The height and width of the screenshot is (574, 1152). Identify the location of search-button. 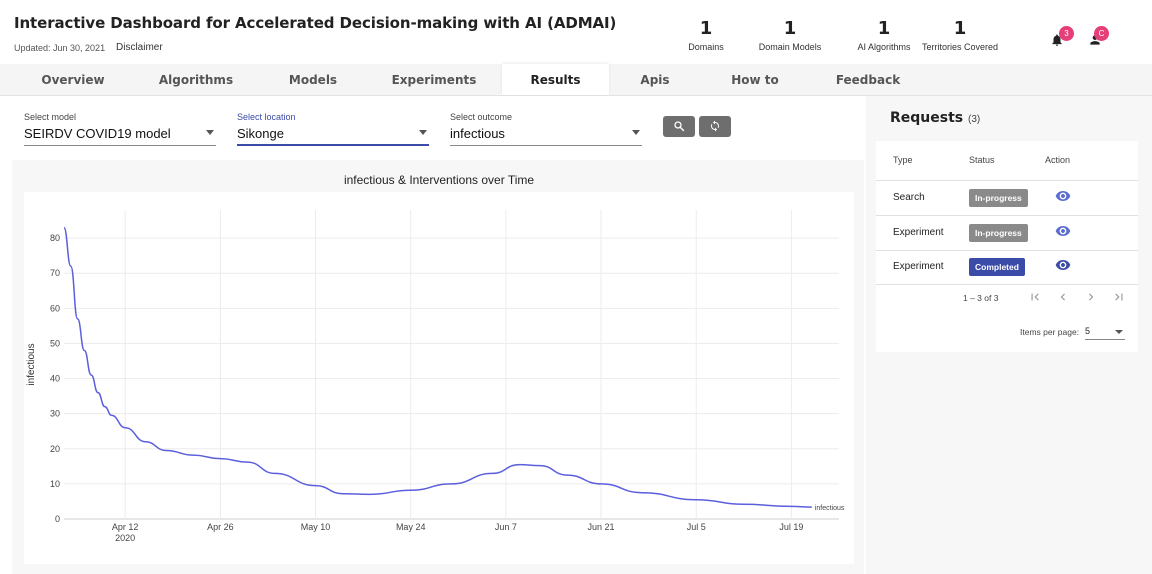
(679, 126).